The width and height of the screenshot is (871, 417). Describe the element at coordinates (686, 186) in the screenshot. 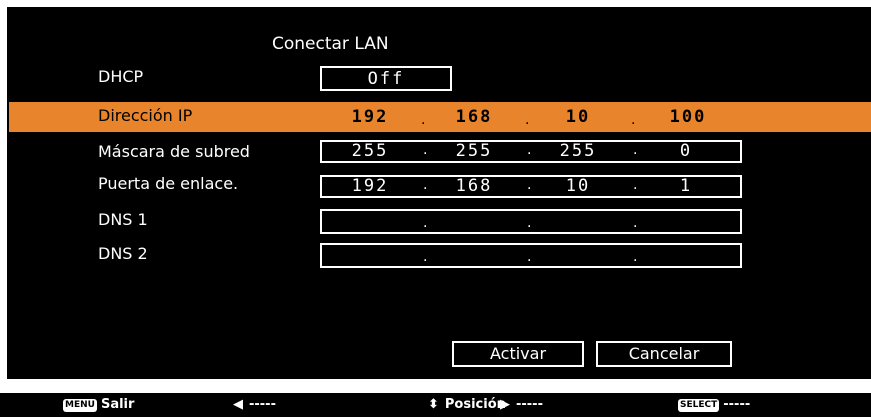

I see `gateway-octet-4: 1` at that location.